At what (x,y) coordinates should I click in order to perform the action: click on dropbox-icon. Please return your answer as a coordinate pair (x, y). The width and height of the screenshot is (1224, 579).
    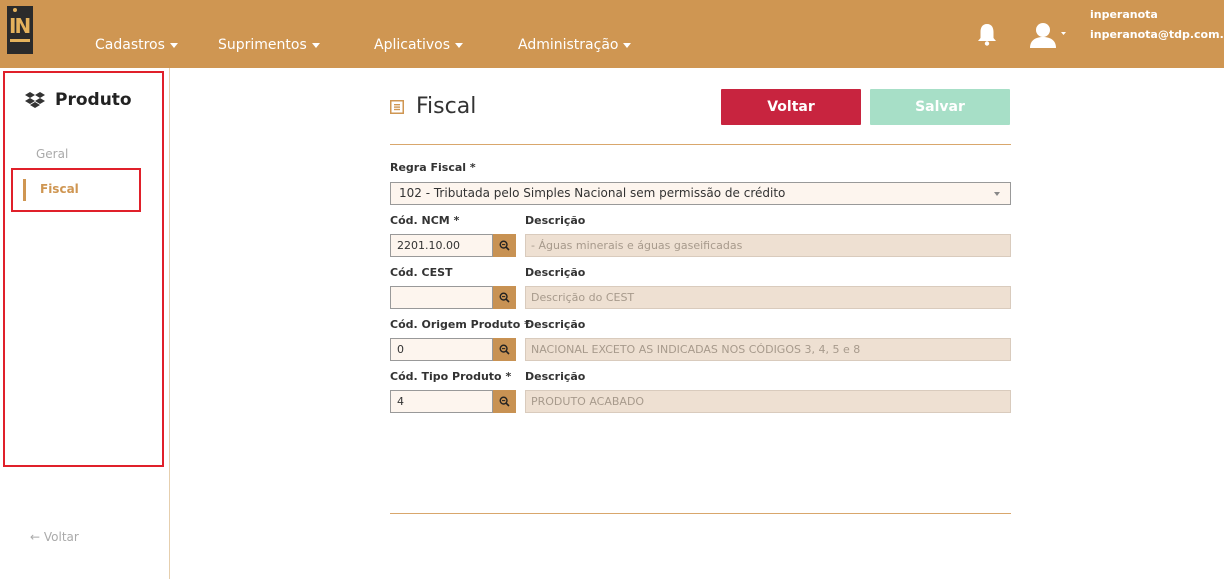
    Looking at the image, I should click on (35, 100).